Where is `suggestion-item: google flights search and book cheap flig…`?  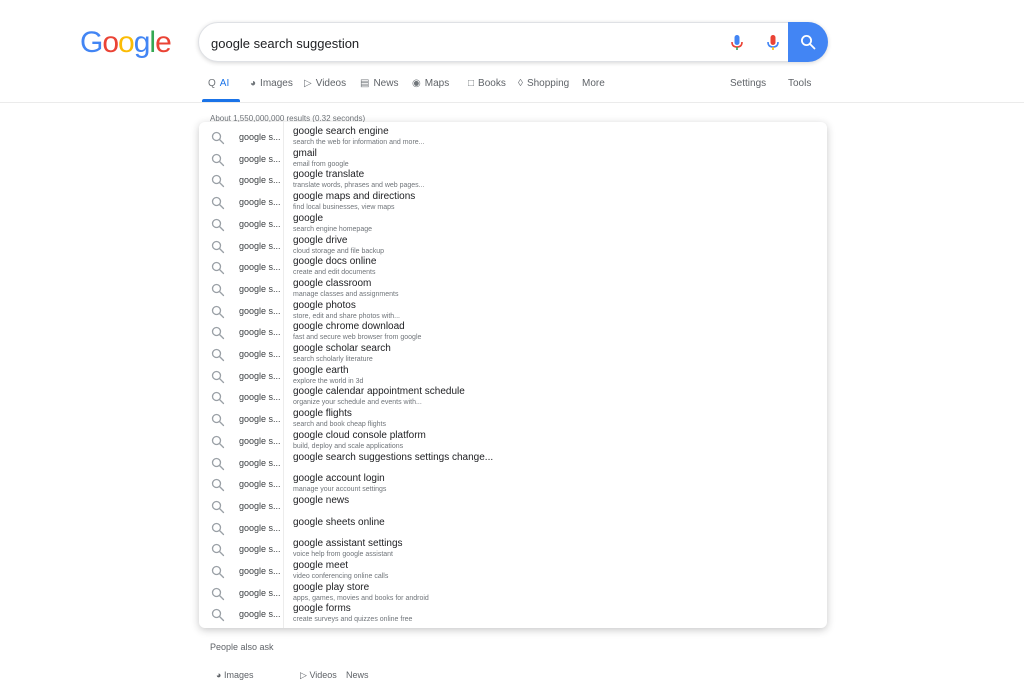 suggestion-item: google flights search and book cheap flig… is located at coordinates (339, 419).